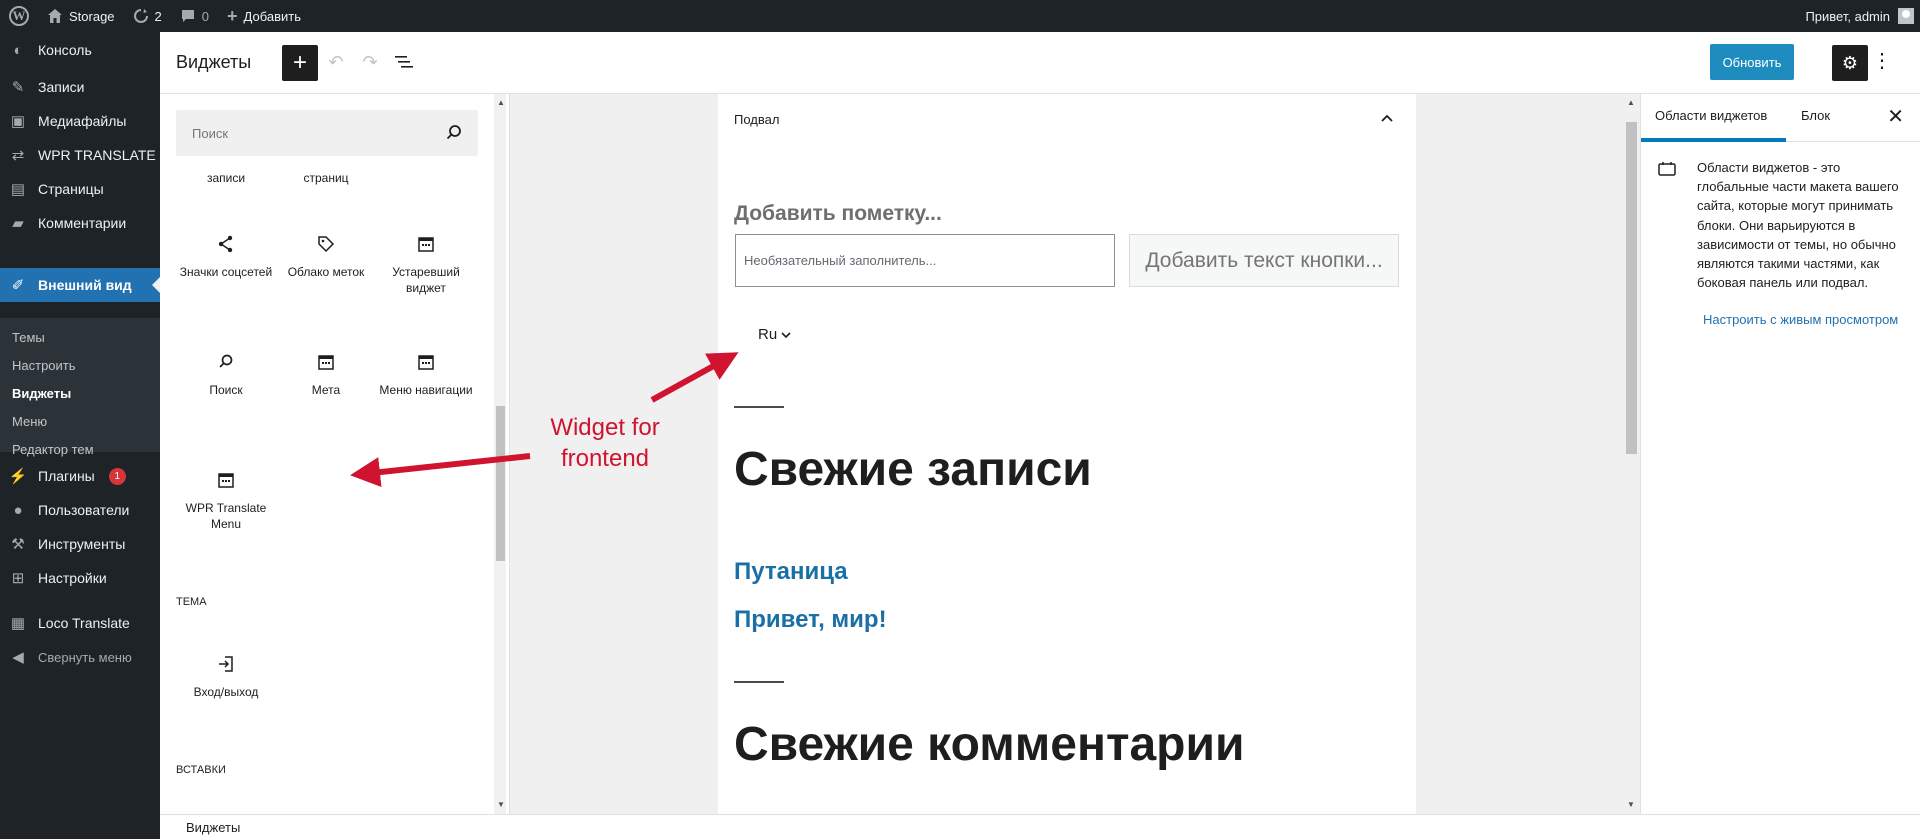 The height and width of the screenshot is (839, 1920). Describe the element at coordinates (694, 377) in the screenshot. I see `arrow-to-language-selector` at that location.